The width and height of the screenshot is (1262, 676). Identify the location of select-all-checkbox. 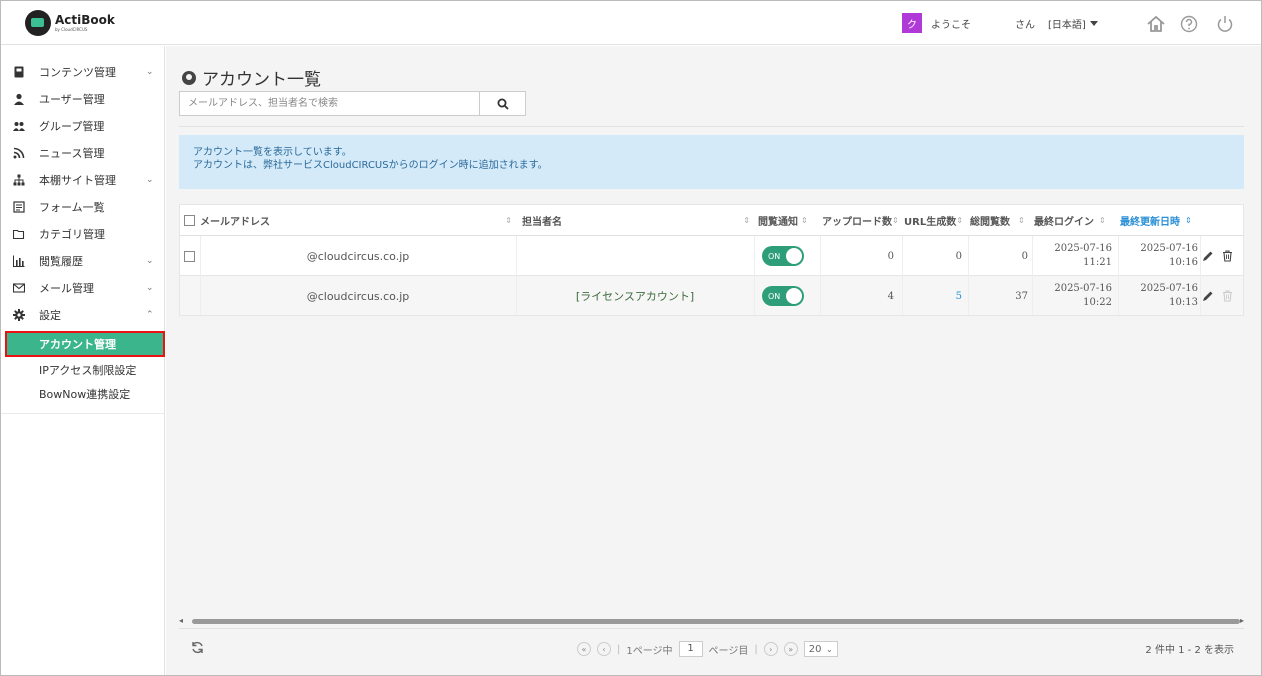
(189, 220).